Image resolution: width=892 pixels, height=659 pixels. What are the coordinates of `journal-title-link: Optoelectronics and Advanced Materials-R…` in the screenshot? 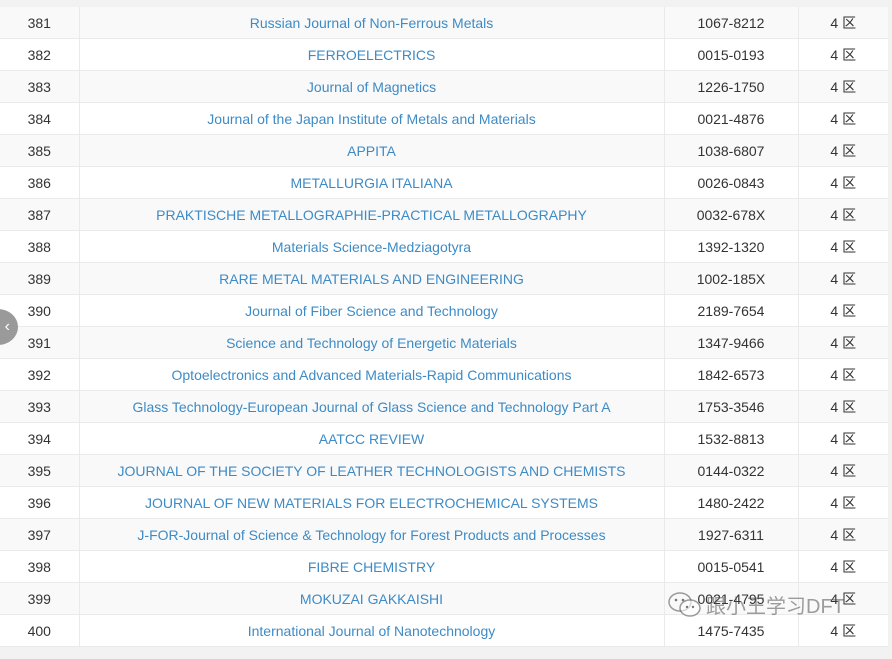 It's located at (372, 375).